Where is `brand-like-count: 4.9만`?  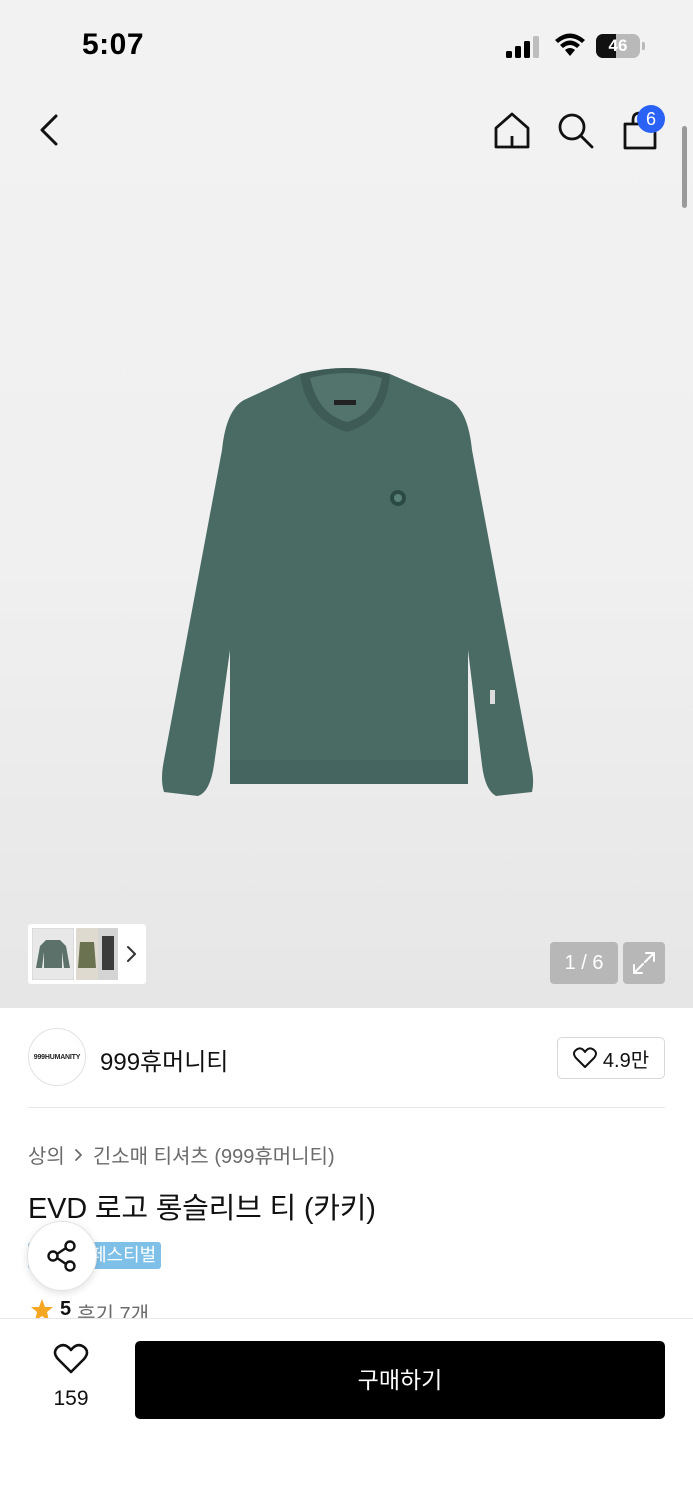
brand-like-count: 4.9만 is located at coordinates (626, 1060).